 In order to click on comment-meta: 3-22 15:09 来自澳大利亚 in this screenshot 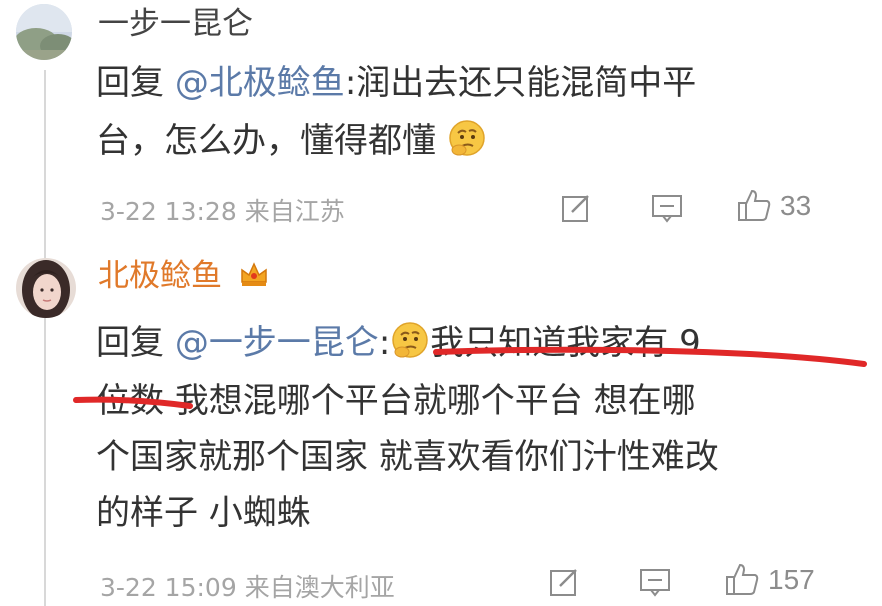, I will do `click(247, 586)`.